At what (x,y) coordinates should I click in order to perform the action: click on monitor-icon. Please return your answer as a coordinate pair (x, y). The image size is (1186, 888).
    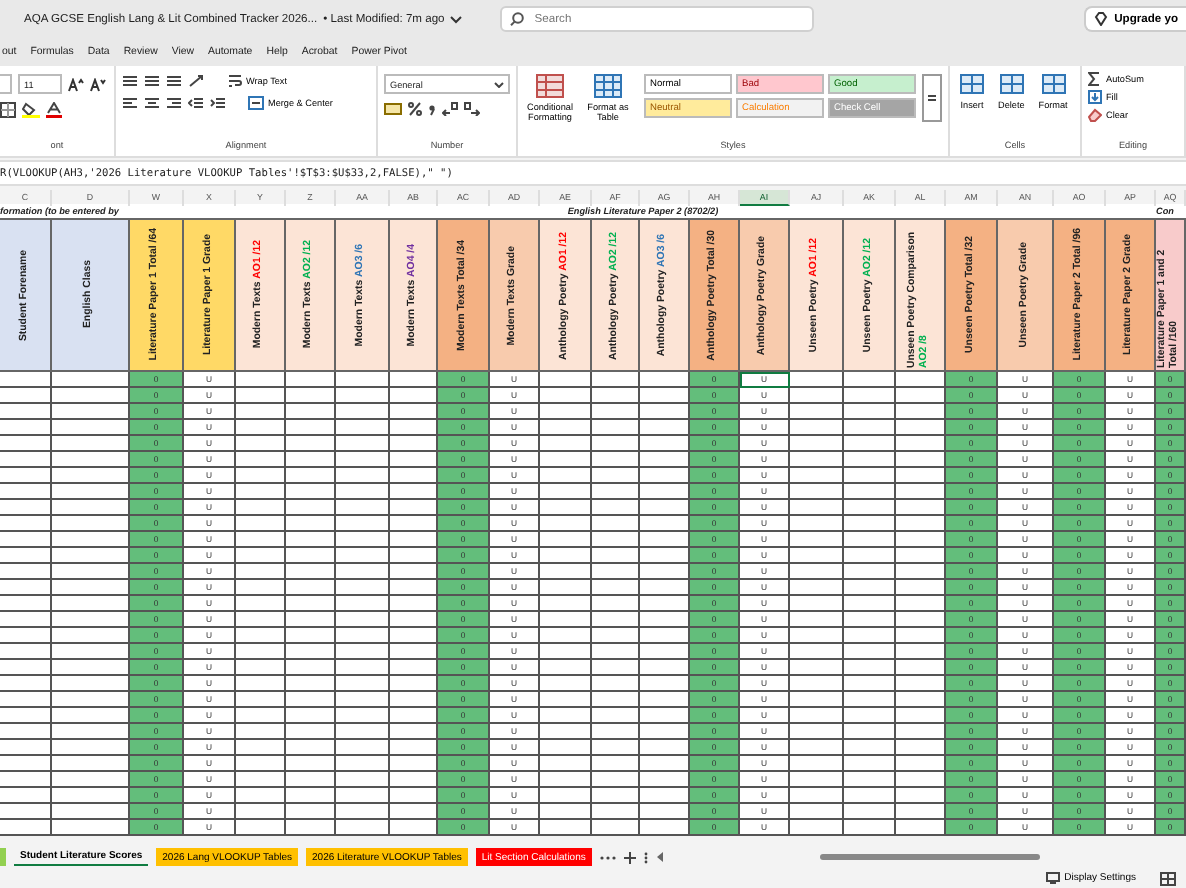
    Looking at the image, I should click on (1053, 878).